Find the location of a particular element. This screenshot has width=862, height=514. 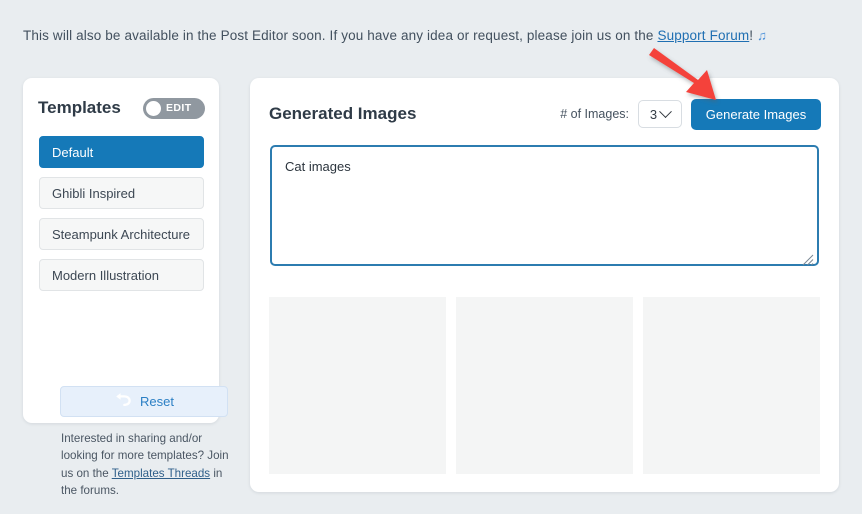

templates-header: Templates EDIT is located at coordinates (121, 108).